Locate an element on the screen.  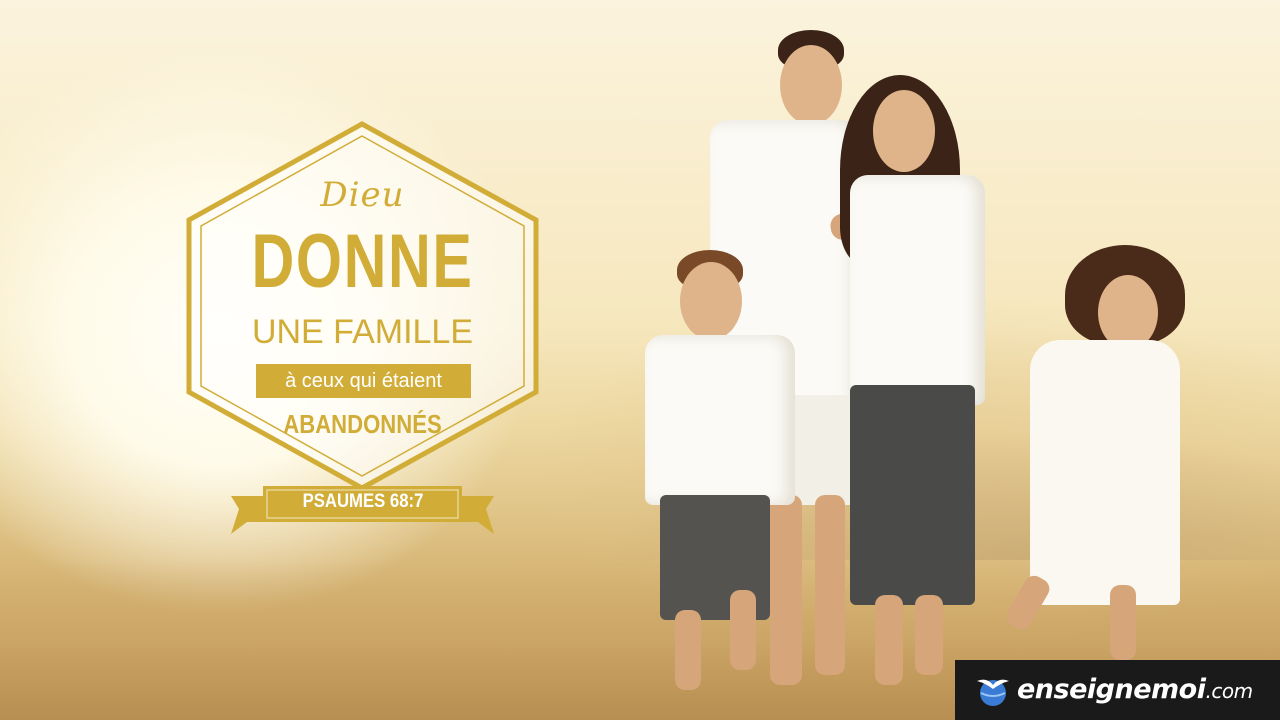
logo-domain: .com is located at coordinates (1229, 691).